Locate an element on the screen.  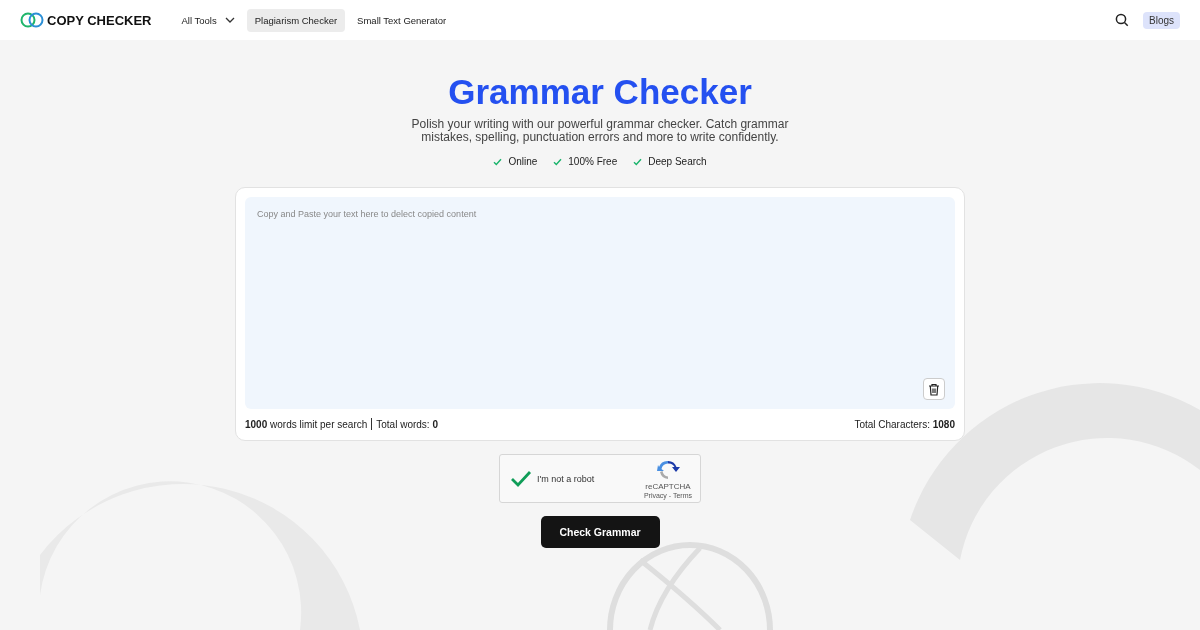
feature-label: Online is located at coordinates (523, 161).